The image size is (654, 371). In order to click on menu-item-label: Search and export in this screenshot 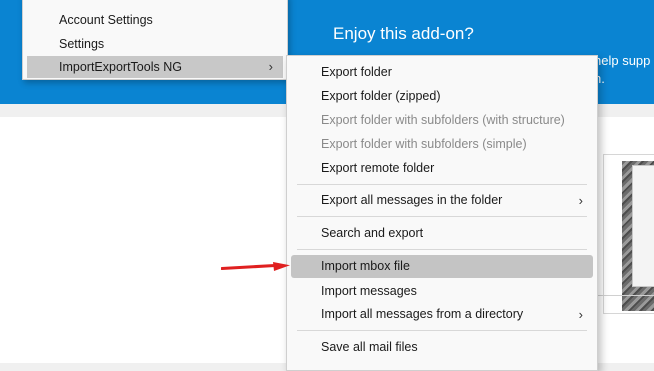, I will do `click(372, 233)`.